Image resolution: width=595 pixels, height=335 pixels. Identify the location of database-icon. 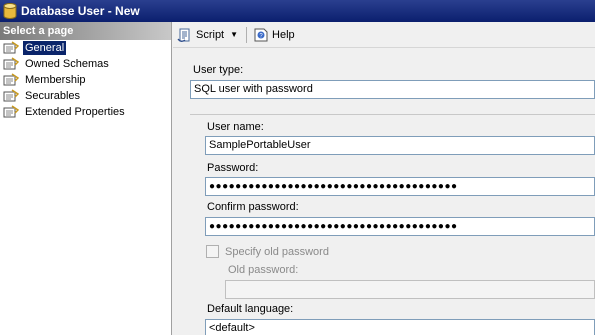
(10, 11).